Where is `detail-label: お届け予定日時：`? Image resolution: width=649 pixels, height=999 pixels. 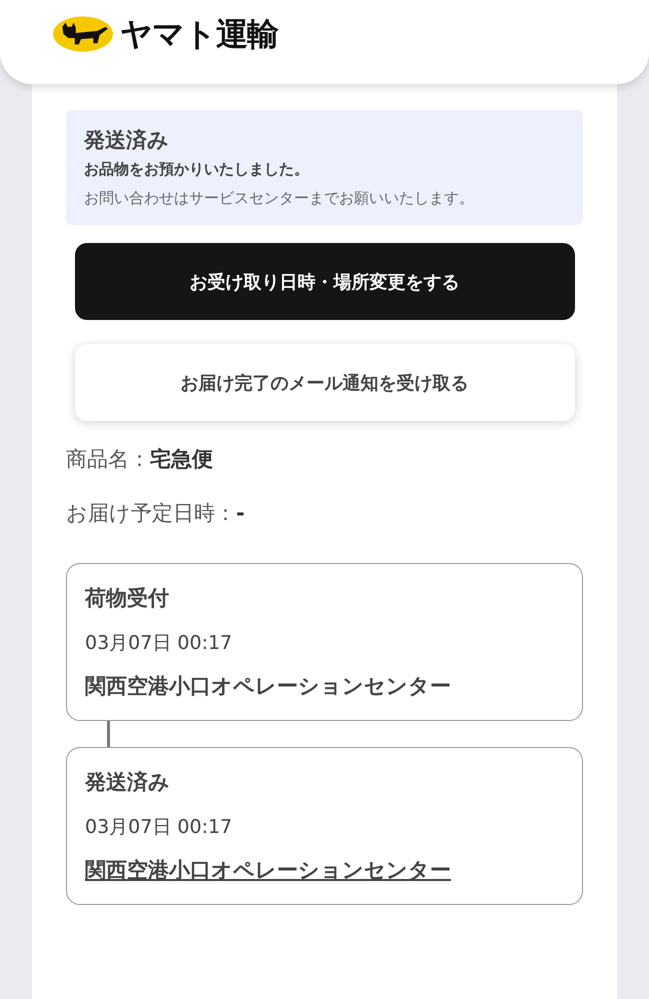
detail-label: お届け予定日時： is located at coordinates (151, 513).